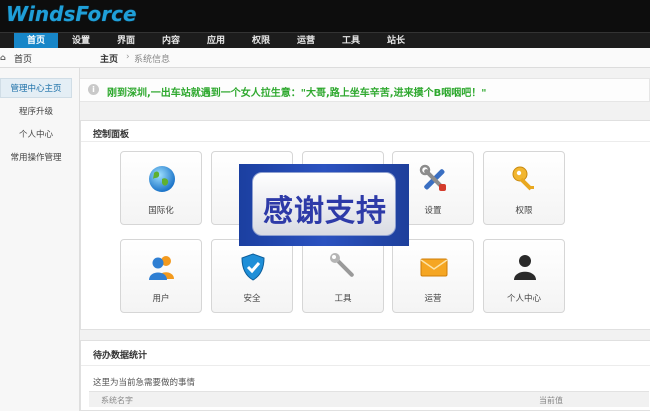  I want to click on breadcrumb: ⌂ 首页 主页 › 系统信息, so click(325, 58).